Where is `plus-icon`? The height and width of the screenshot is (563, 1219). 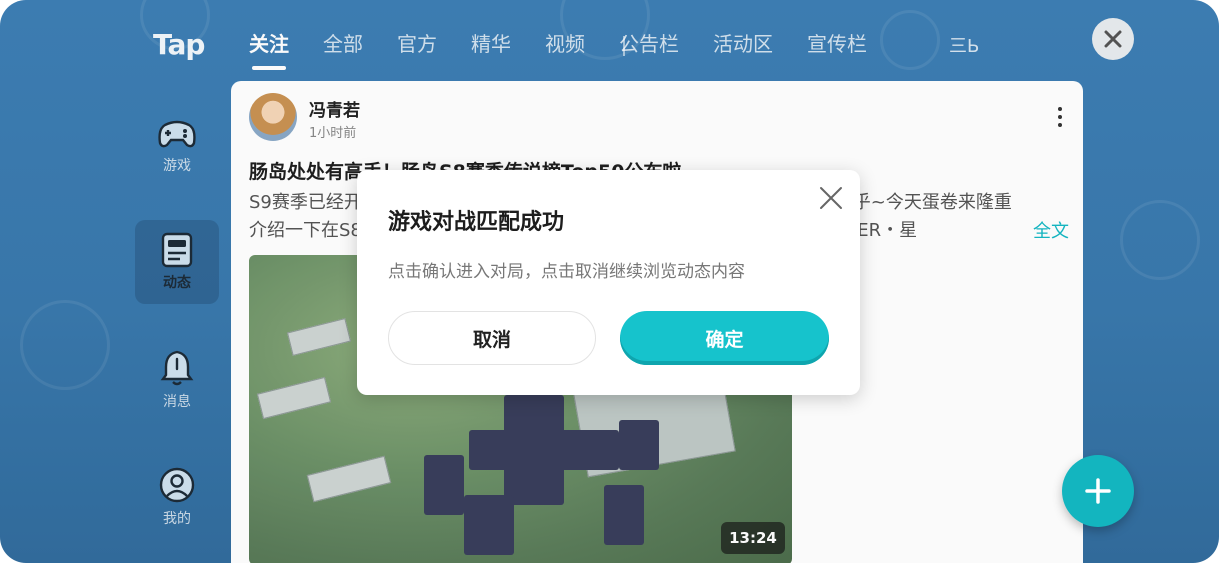 plus-icon is located at coordinates (1098, 491).